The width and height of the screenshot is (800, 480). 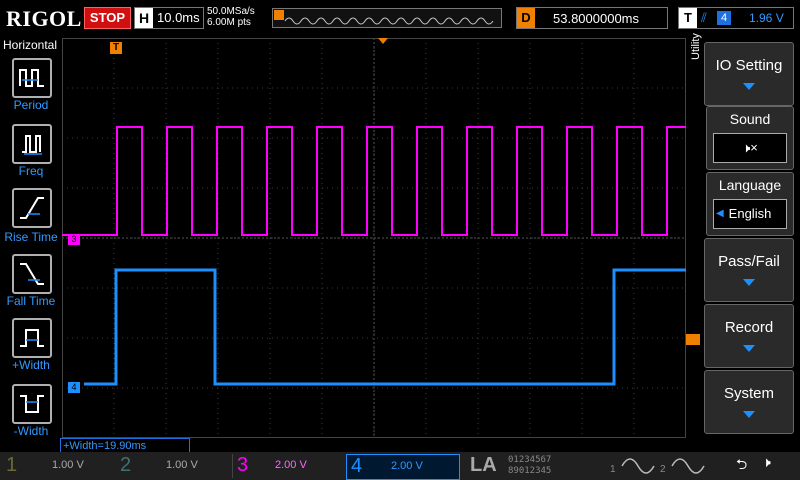 I want to click on channel-1-scale: 1.00 V, so click(x=68, y=465).